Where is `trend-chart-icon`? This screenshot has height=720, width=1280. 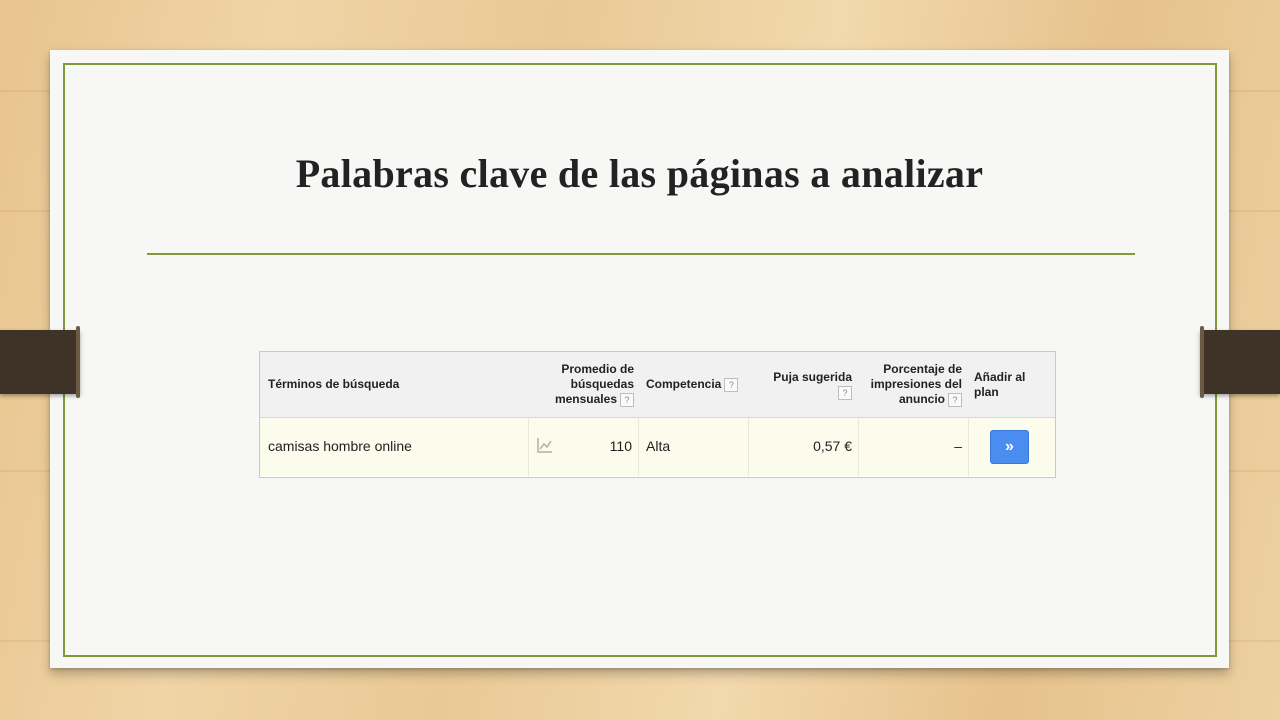
trend-chart-icon is located at coordinates (545, 445).